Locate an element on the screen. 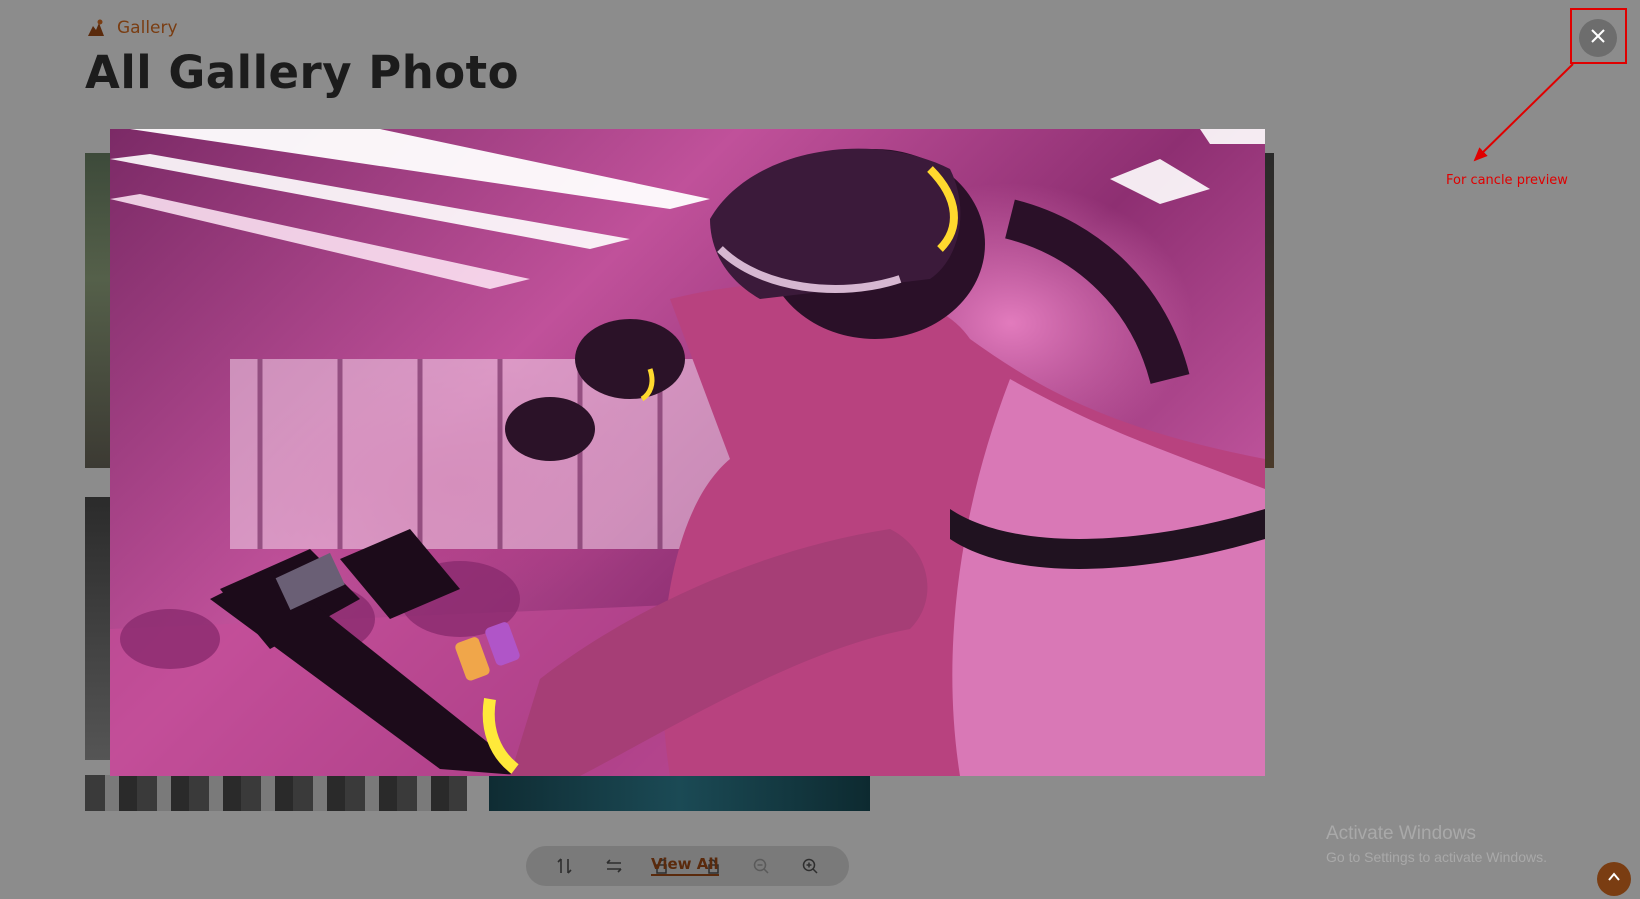 This screenshot has width=1640, height=899. watermark-title: Activate Windows is located at coordinates (1401, 833).